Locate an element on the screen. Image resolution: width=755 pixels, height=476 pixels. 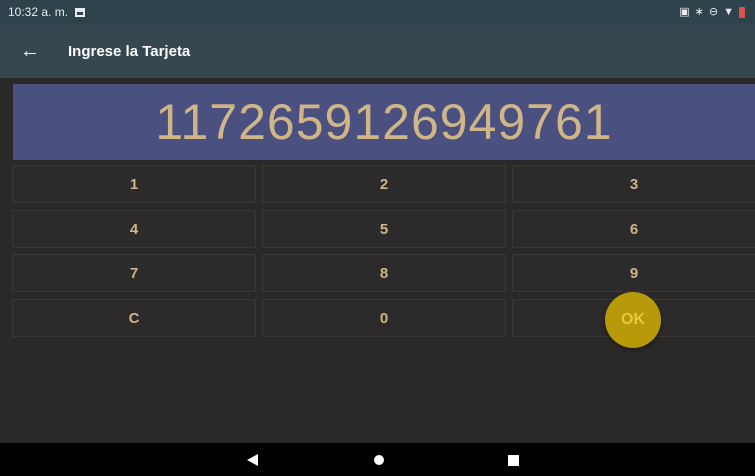
key-8: 8 is located at coordinates (384, 273).